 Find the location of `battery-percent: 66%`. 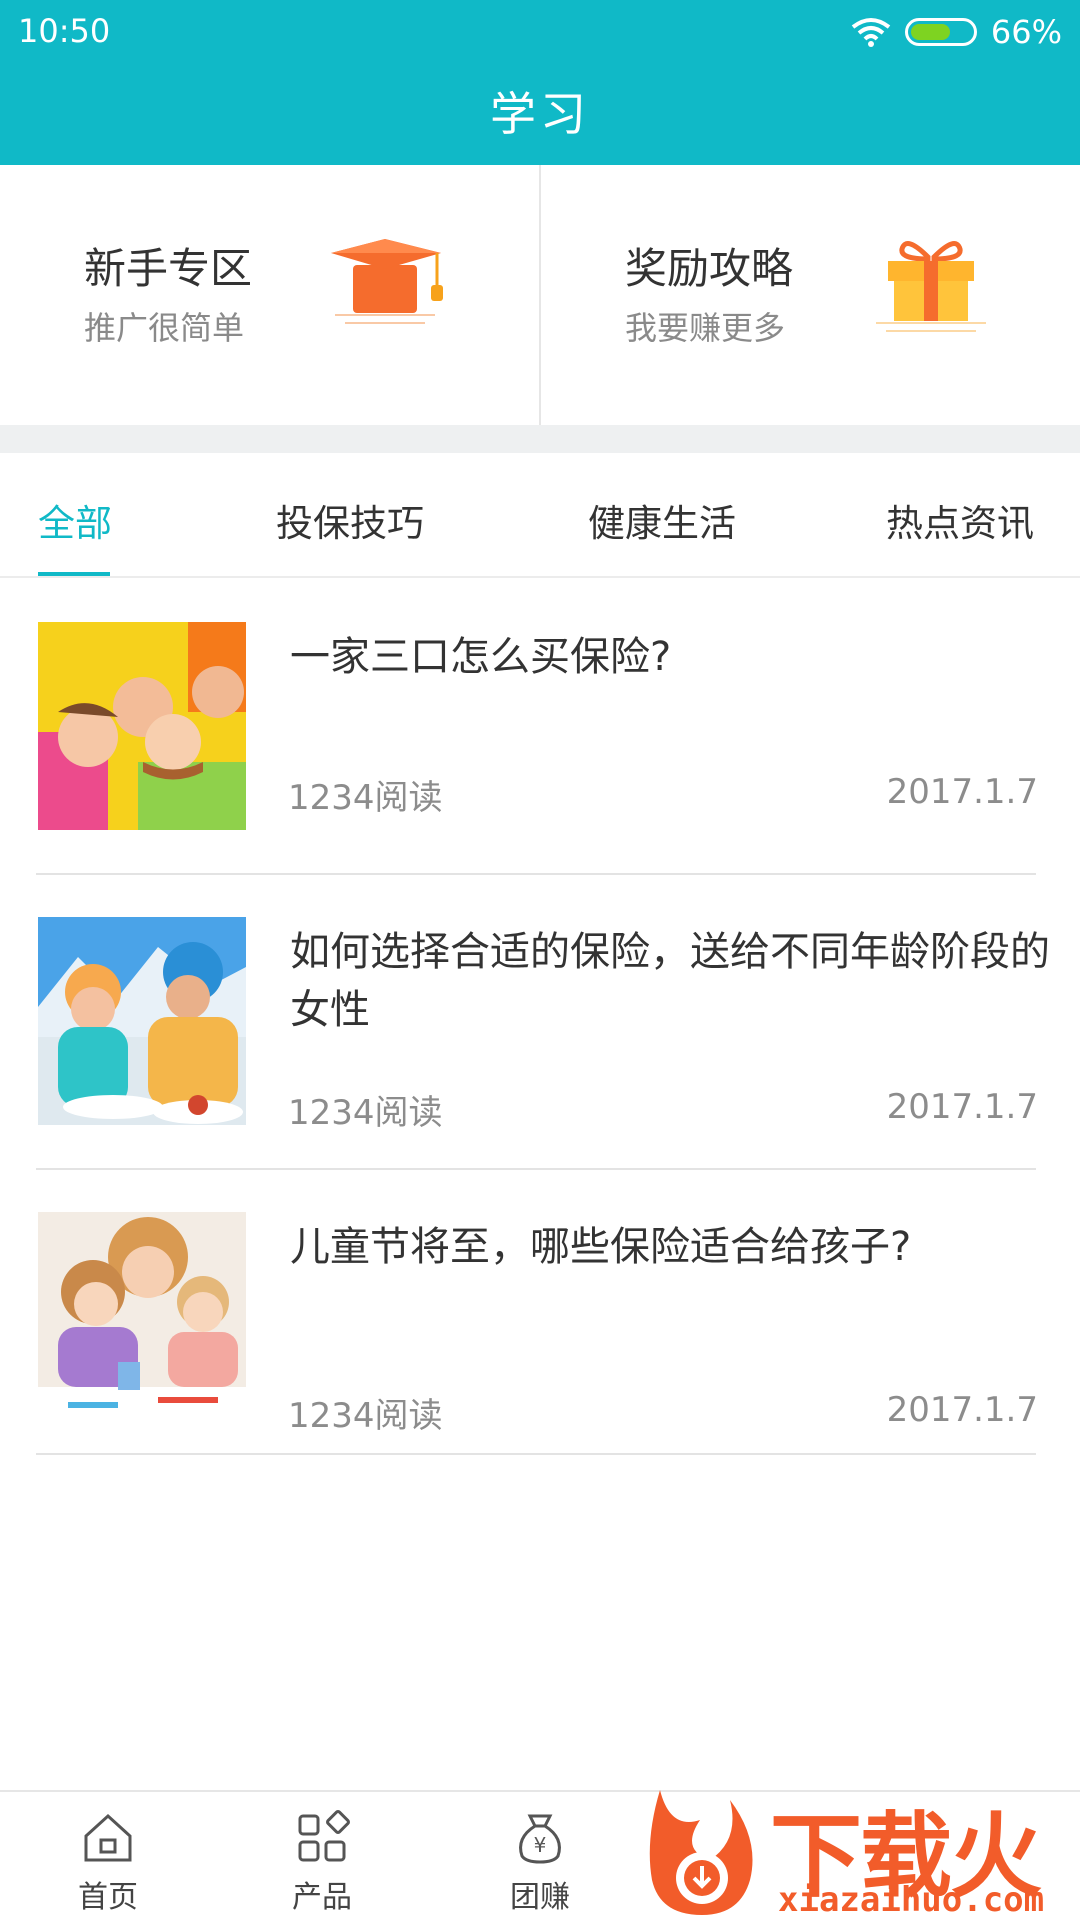

battery-percent: 66% is located at coordinates (1026, 32).